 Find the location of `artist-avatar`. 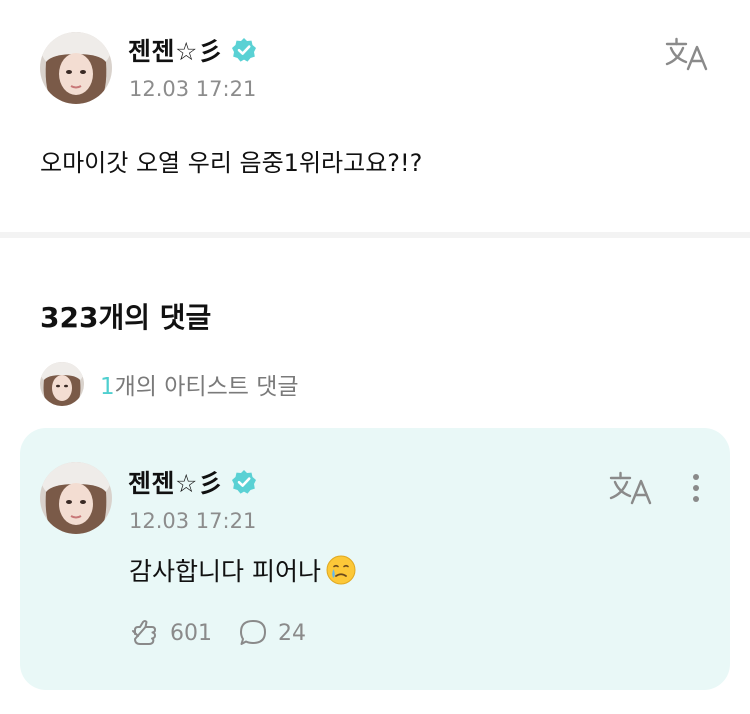

artist-avatar is located at coordinates (62, 384).